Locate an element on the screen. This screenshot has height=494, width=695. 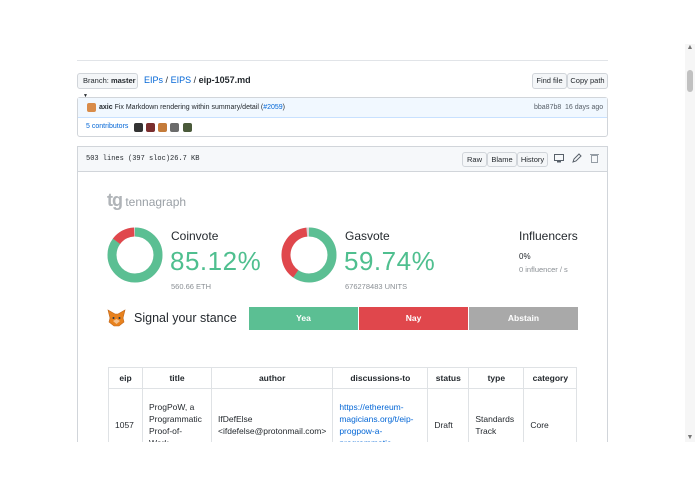
author-avatar is located at coordinates (91, 107).